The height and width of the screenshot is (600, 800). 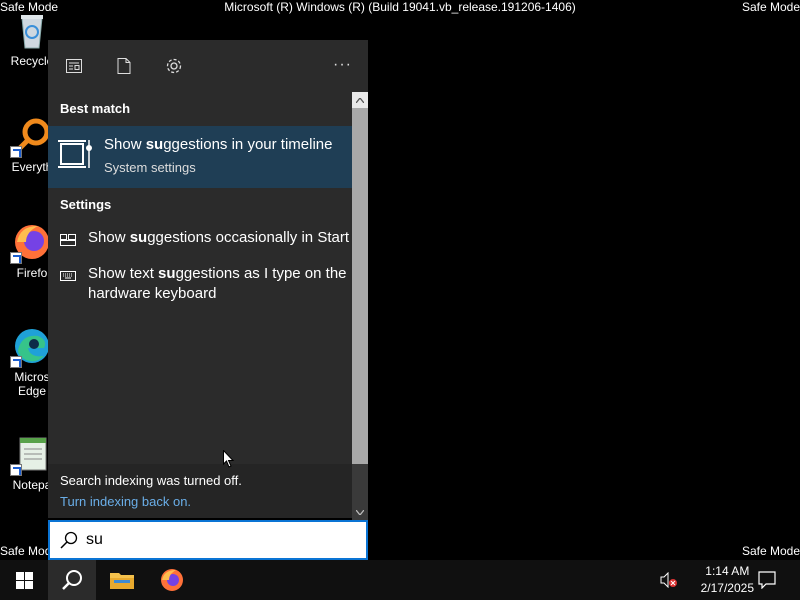 I want to click on taskbar-file-explorer, so click(x=122, y=580).